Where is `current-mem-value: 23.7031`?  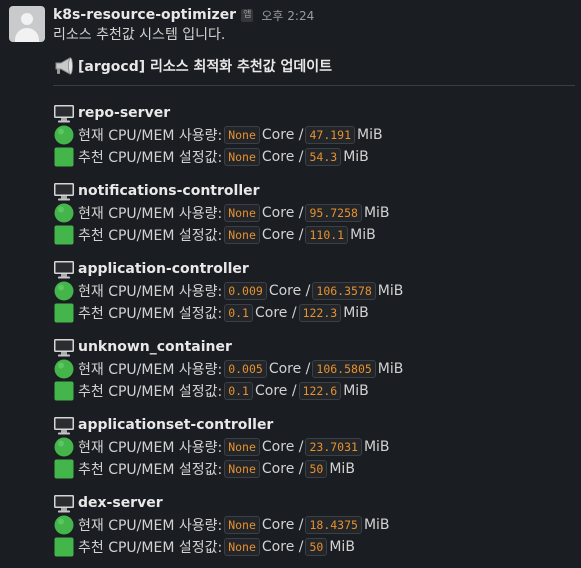 current-mem-value: 23.7031 is located at coordinates (333, 447).